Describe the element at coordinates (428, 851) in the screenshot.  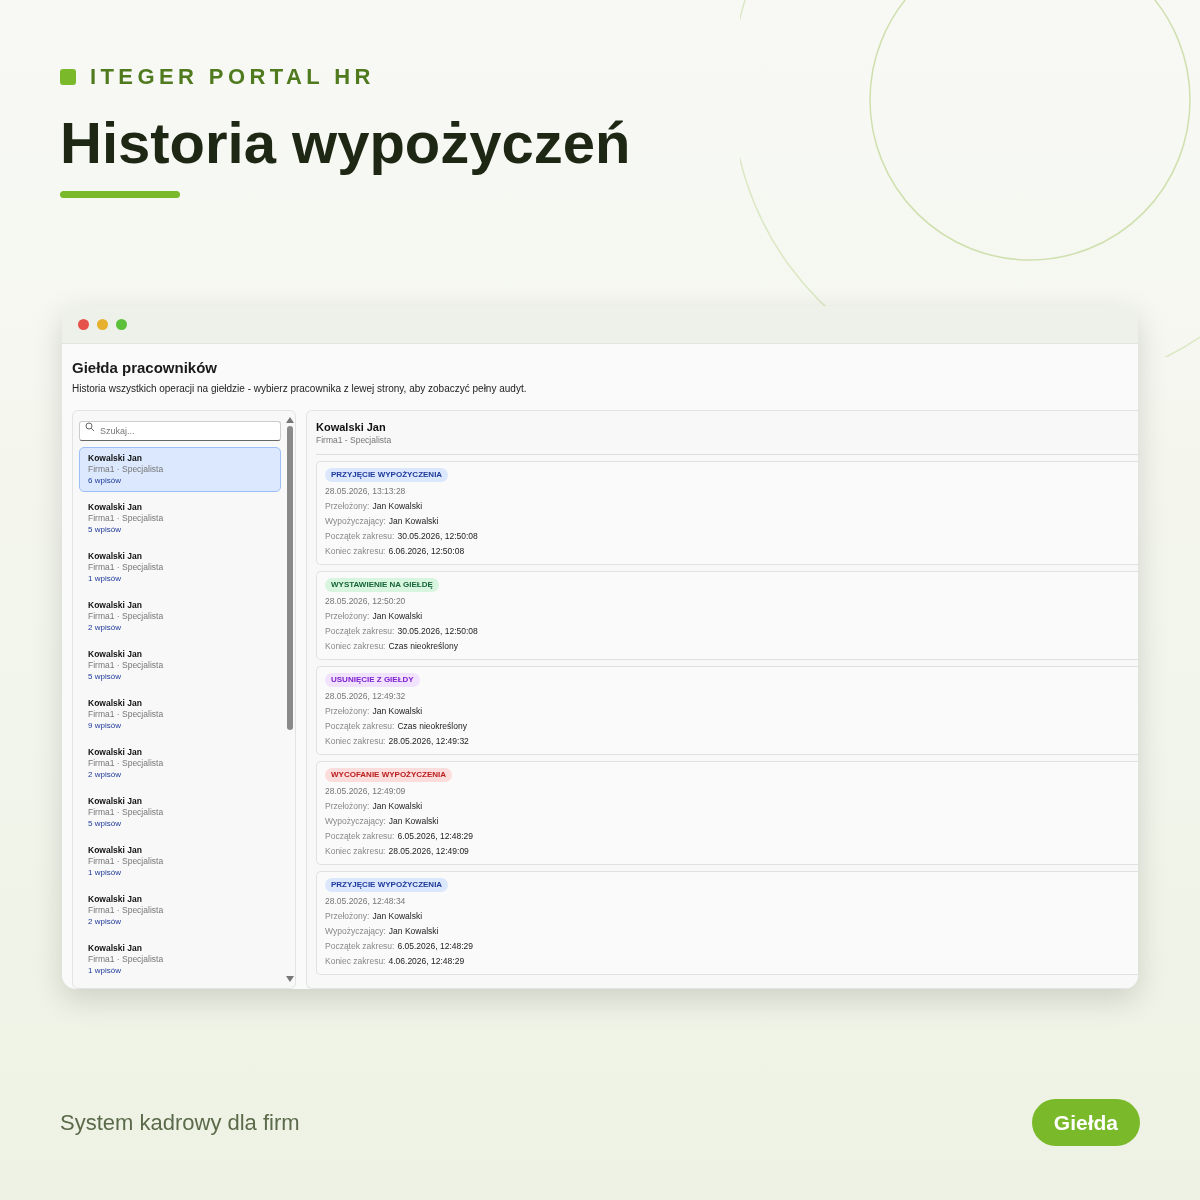
I see `field-value: 28.05.2026, 12:49:09` at that location.